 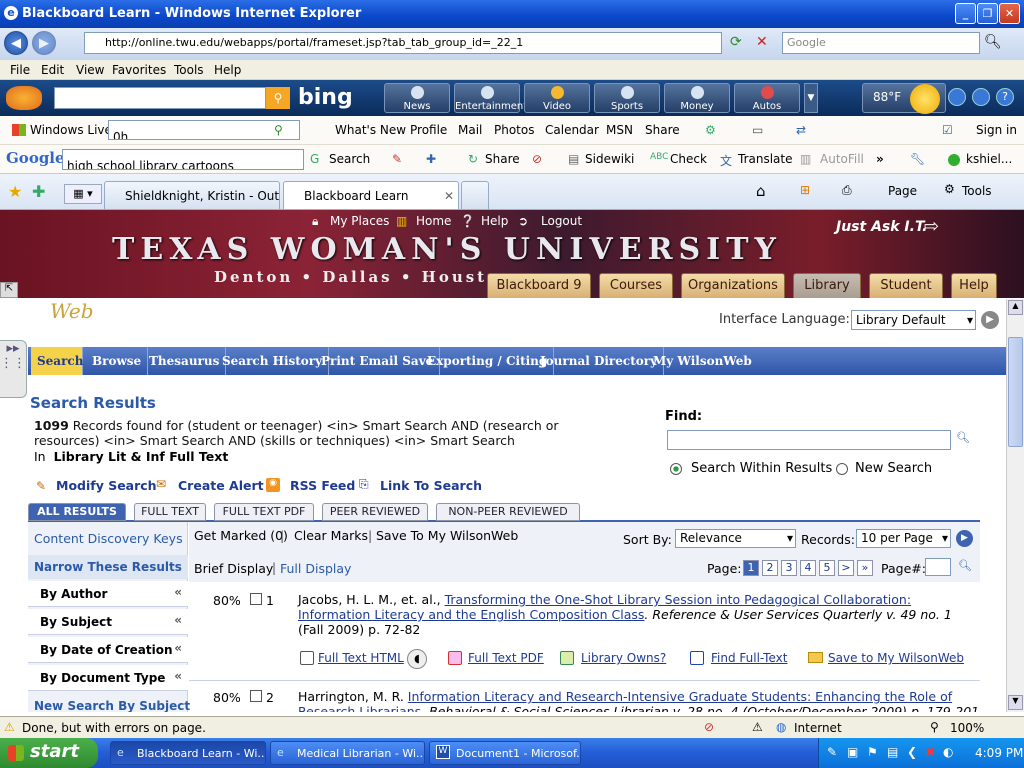 What do you see at coordinates (974, 285) in the screenshot?
I see `nav-tab-help: Help` at bounding box center [974, 285].